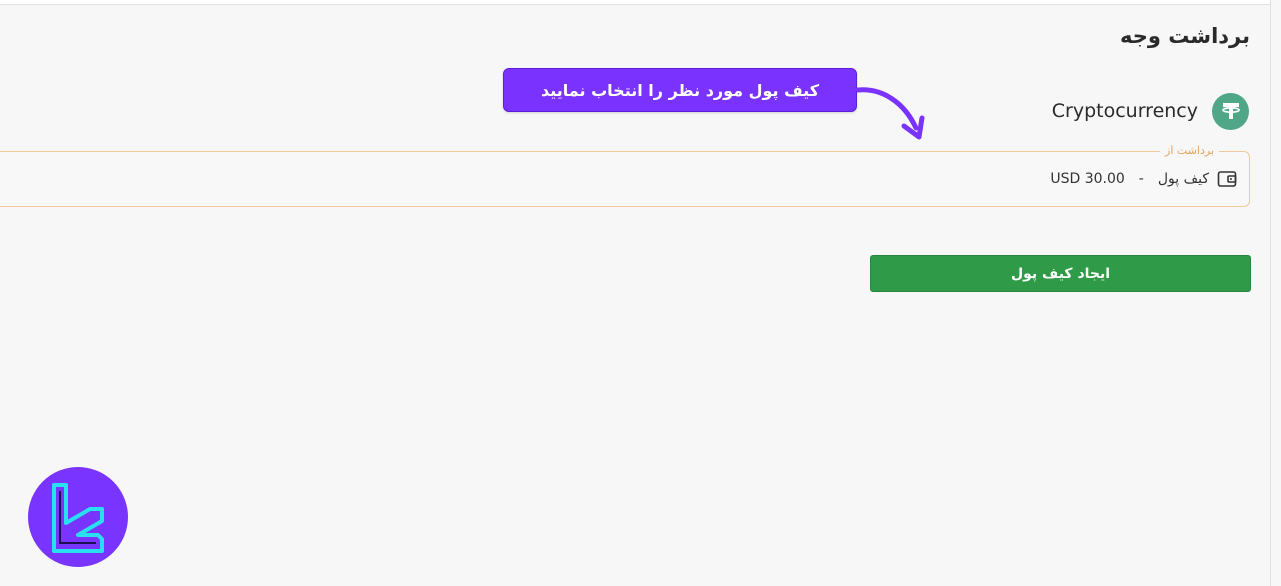  I want to click on brand-logo, so click(78, 517).